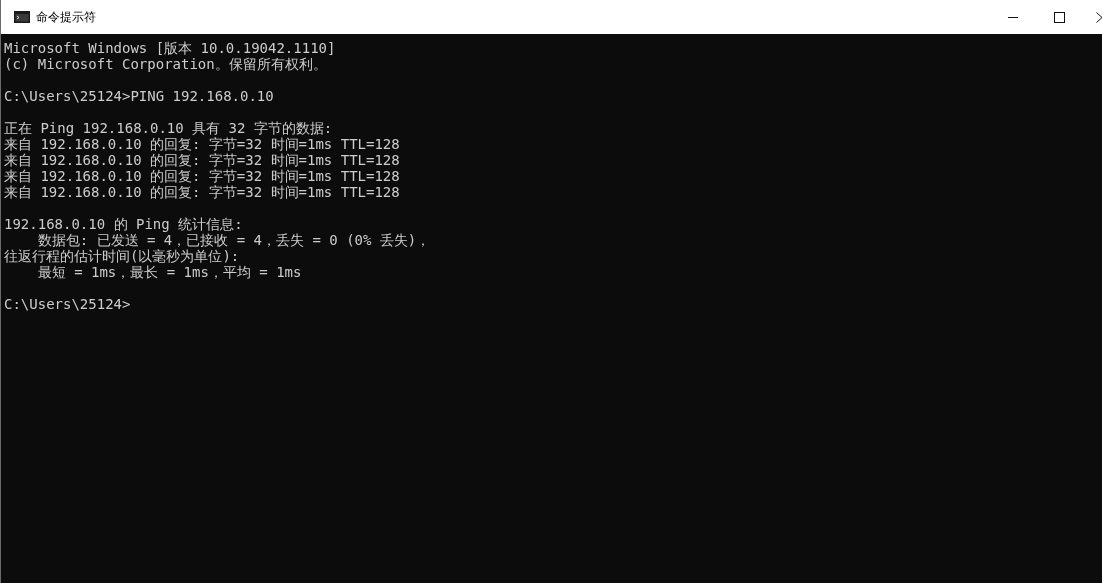 The height and width of the screenshot is (583, 1102). What do you see at coordinates (1059, 17) in the screenshot?
I see `maximize-icon` at bounding box center [1059, 17].